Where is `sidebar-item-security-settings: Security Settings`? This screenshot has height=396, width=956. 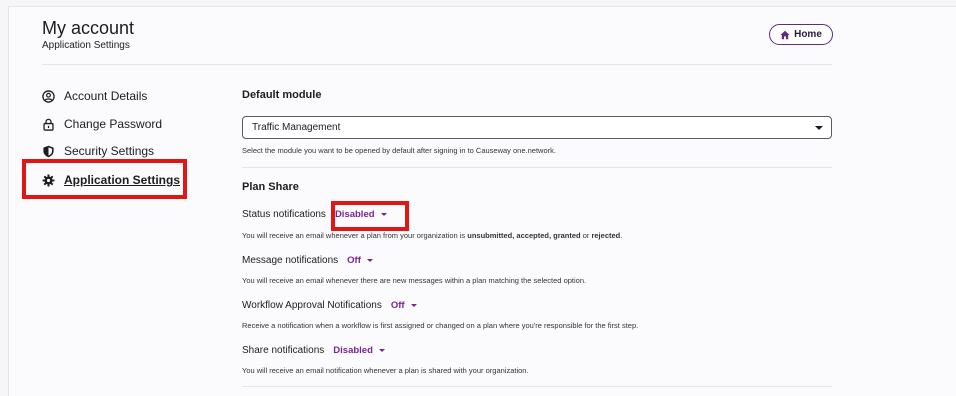 sidebar-item-security-settings: Security Settings is located at coordinates (98, 151).